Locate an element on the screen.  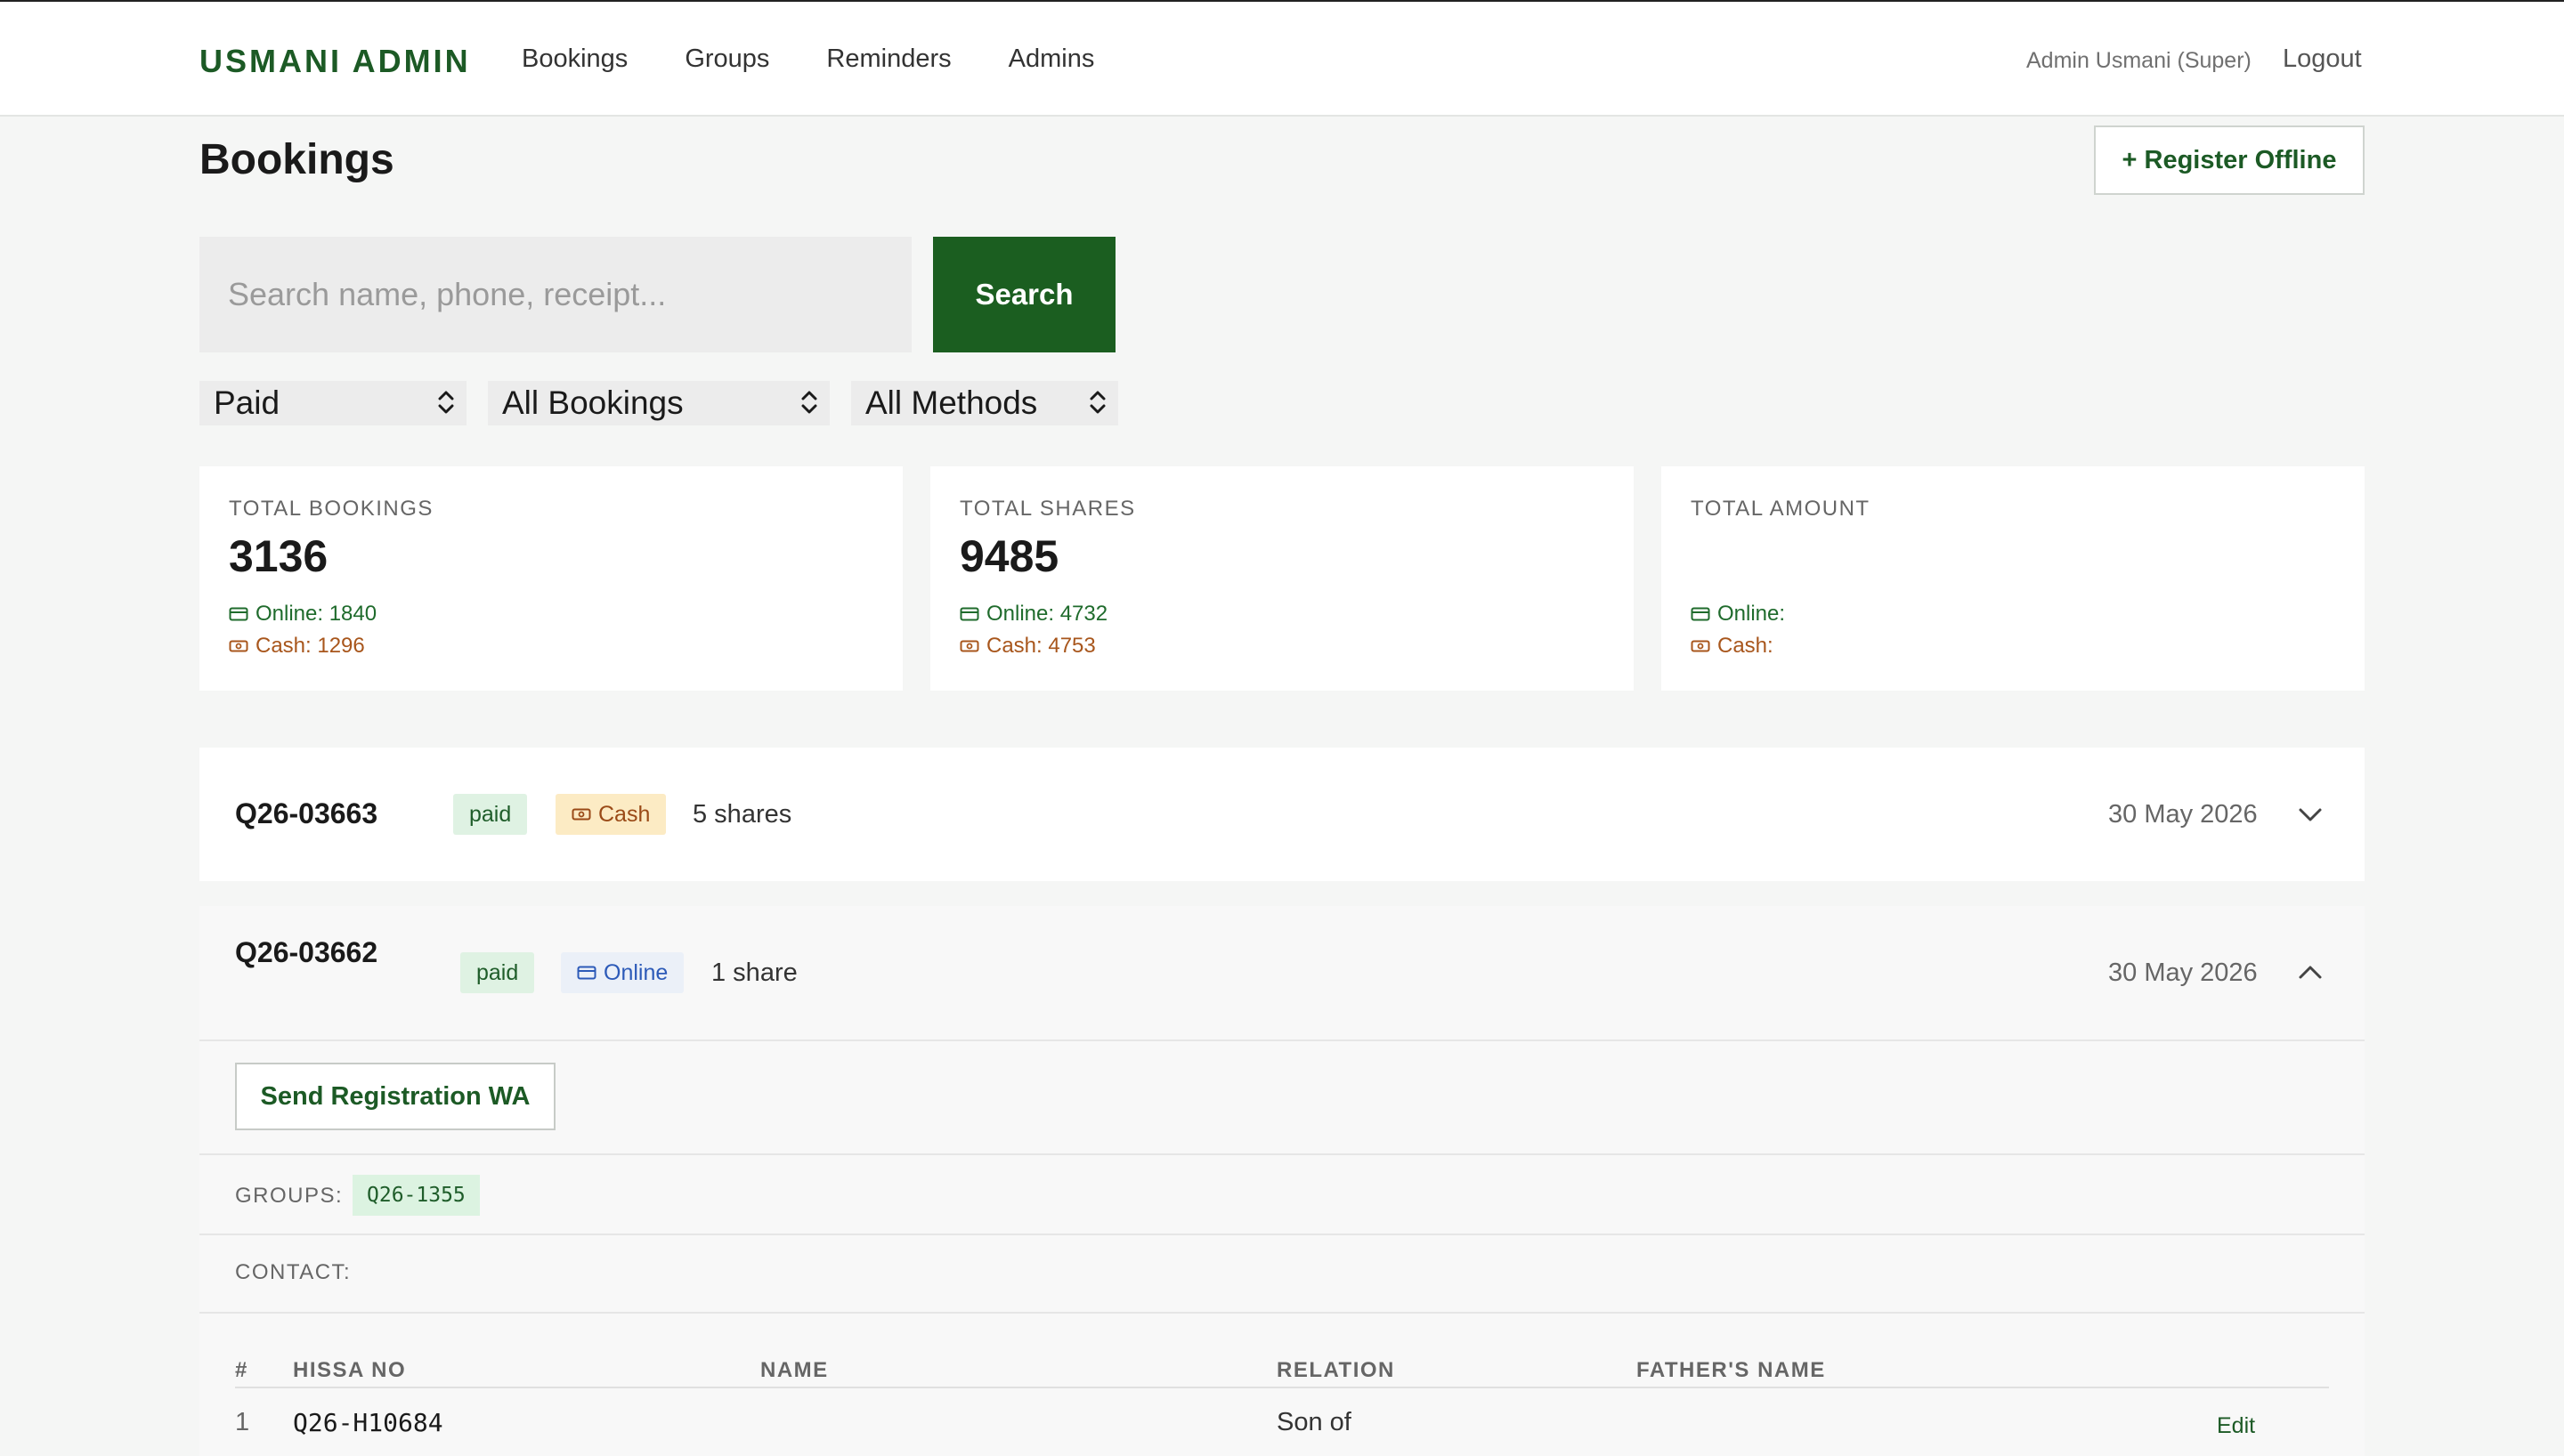
booking-receipt: Q26-03662 is located at coordinates (306, 952).